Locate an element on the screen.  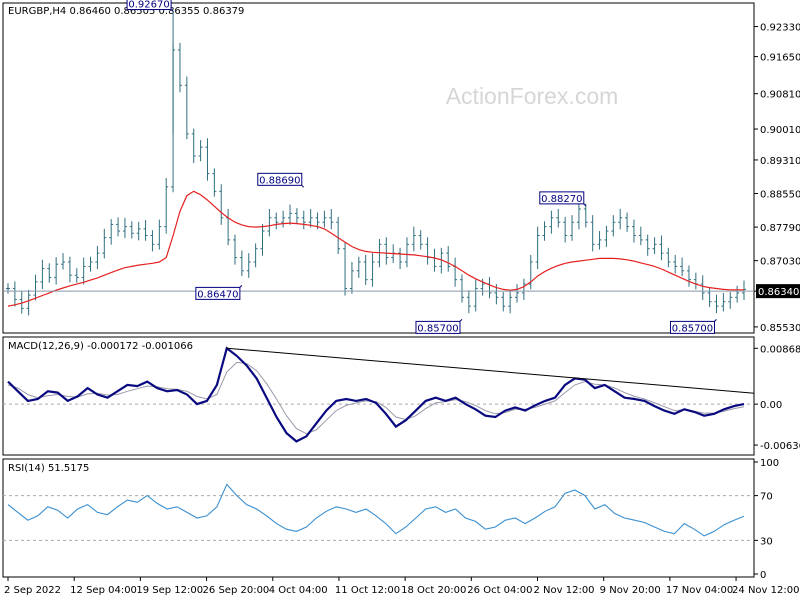
time-axis-label: 4 Oct 04:00 is located at coordinates (298, 590).